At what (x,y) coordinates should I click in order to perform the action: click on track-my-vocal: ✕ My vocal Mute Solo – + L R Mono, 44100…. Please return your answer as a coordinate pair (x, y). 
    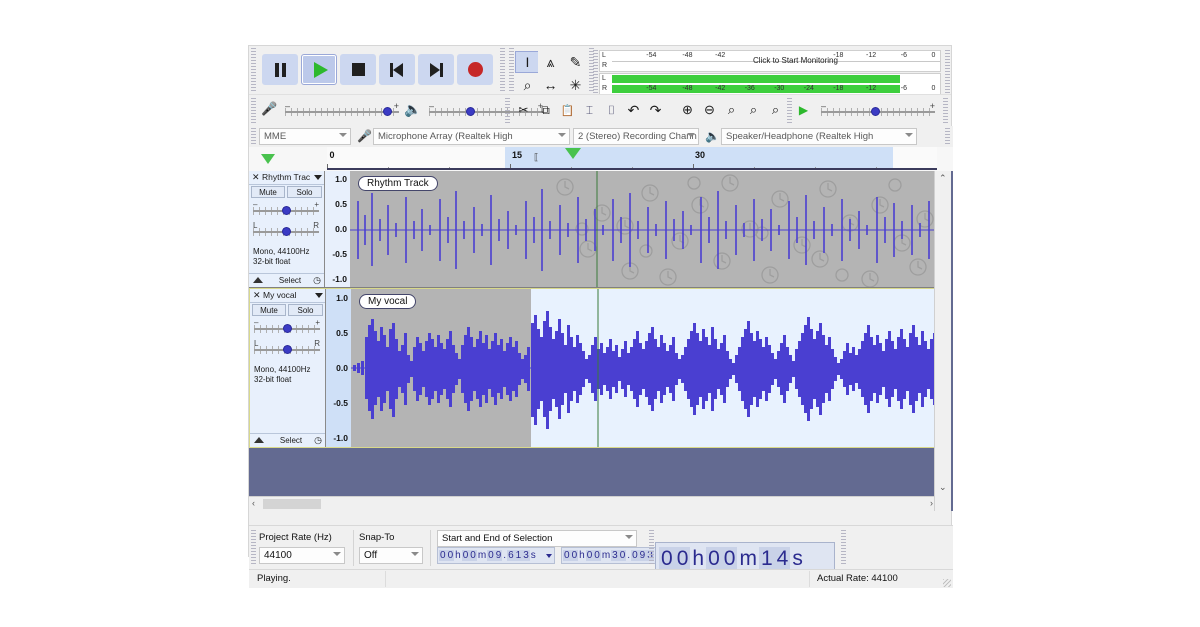
    Looking at the image, I should click on (593, 368).